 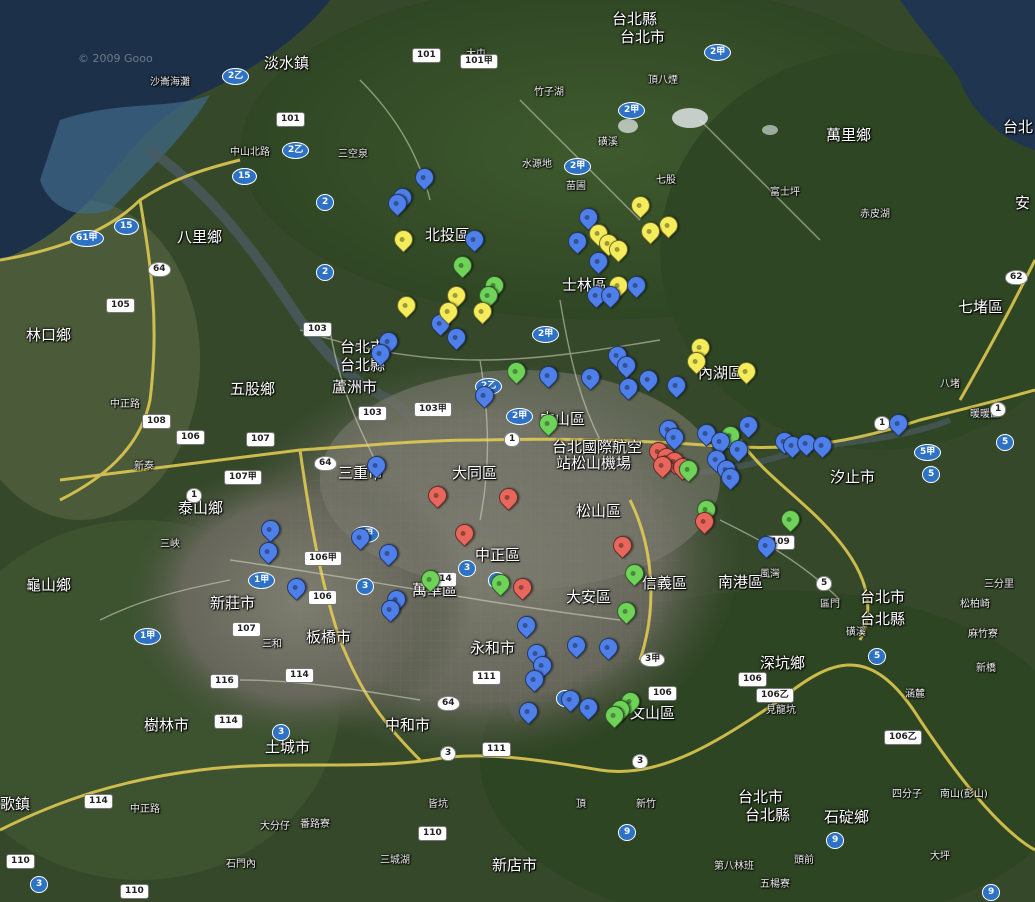 I want to click on place-label: 林口鄉, so click(x=49, y=335).